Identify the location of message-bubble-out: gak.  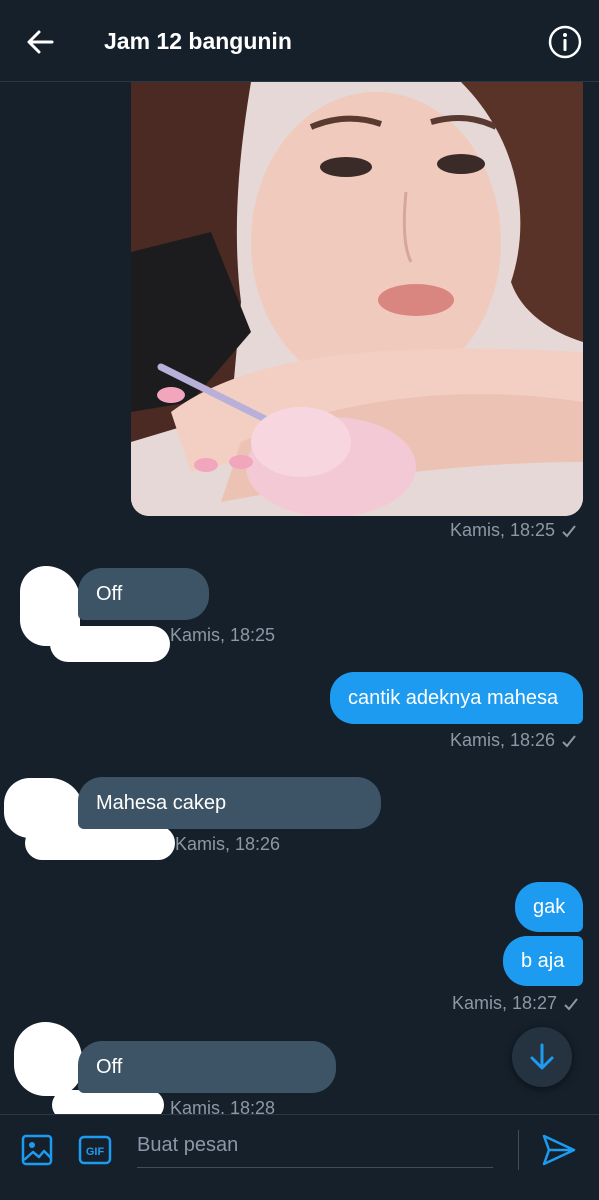
(549, 907).